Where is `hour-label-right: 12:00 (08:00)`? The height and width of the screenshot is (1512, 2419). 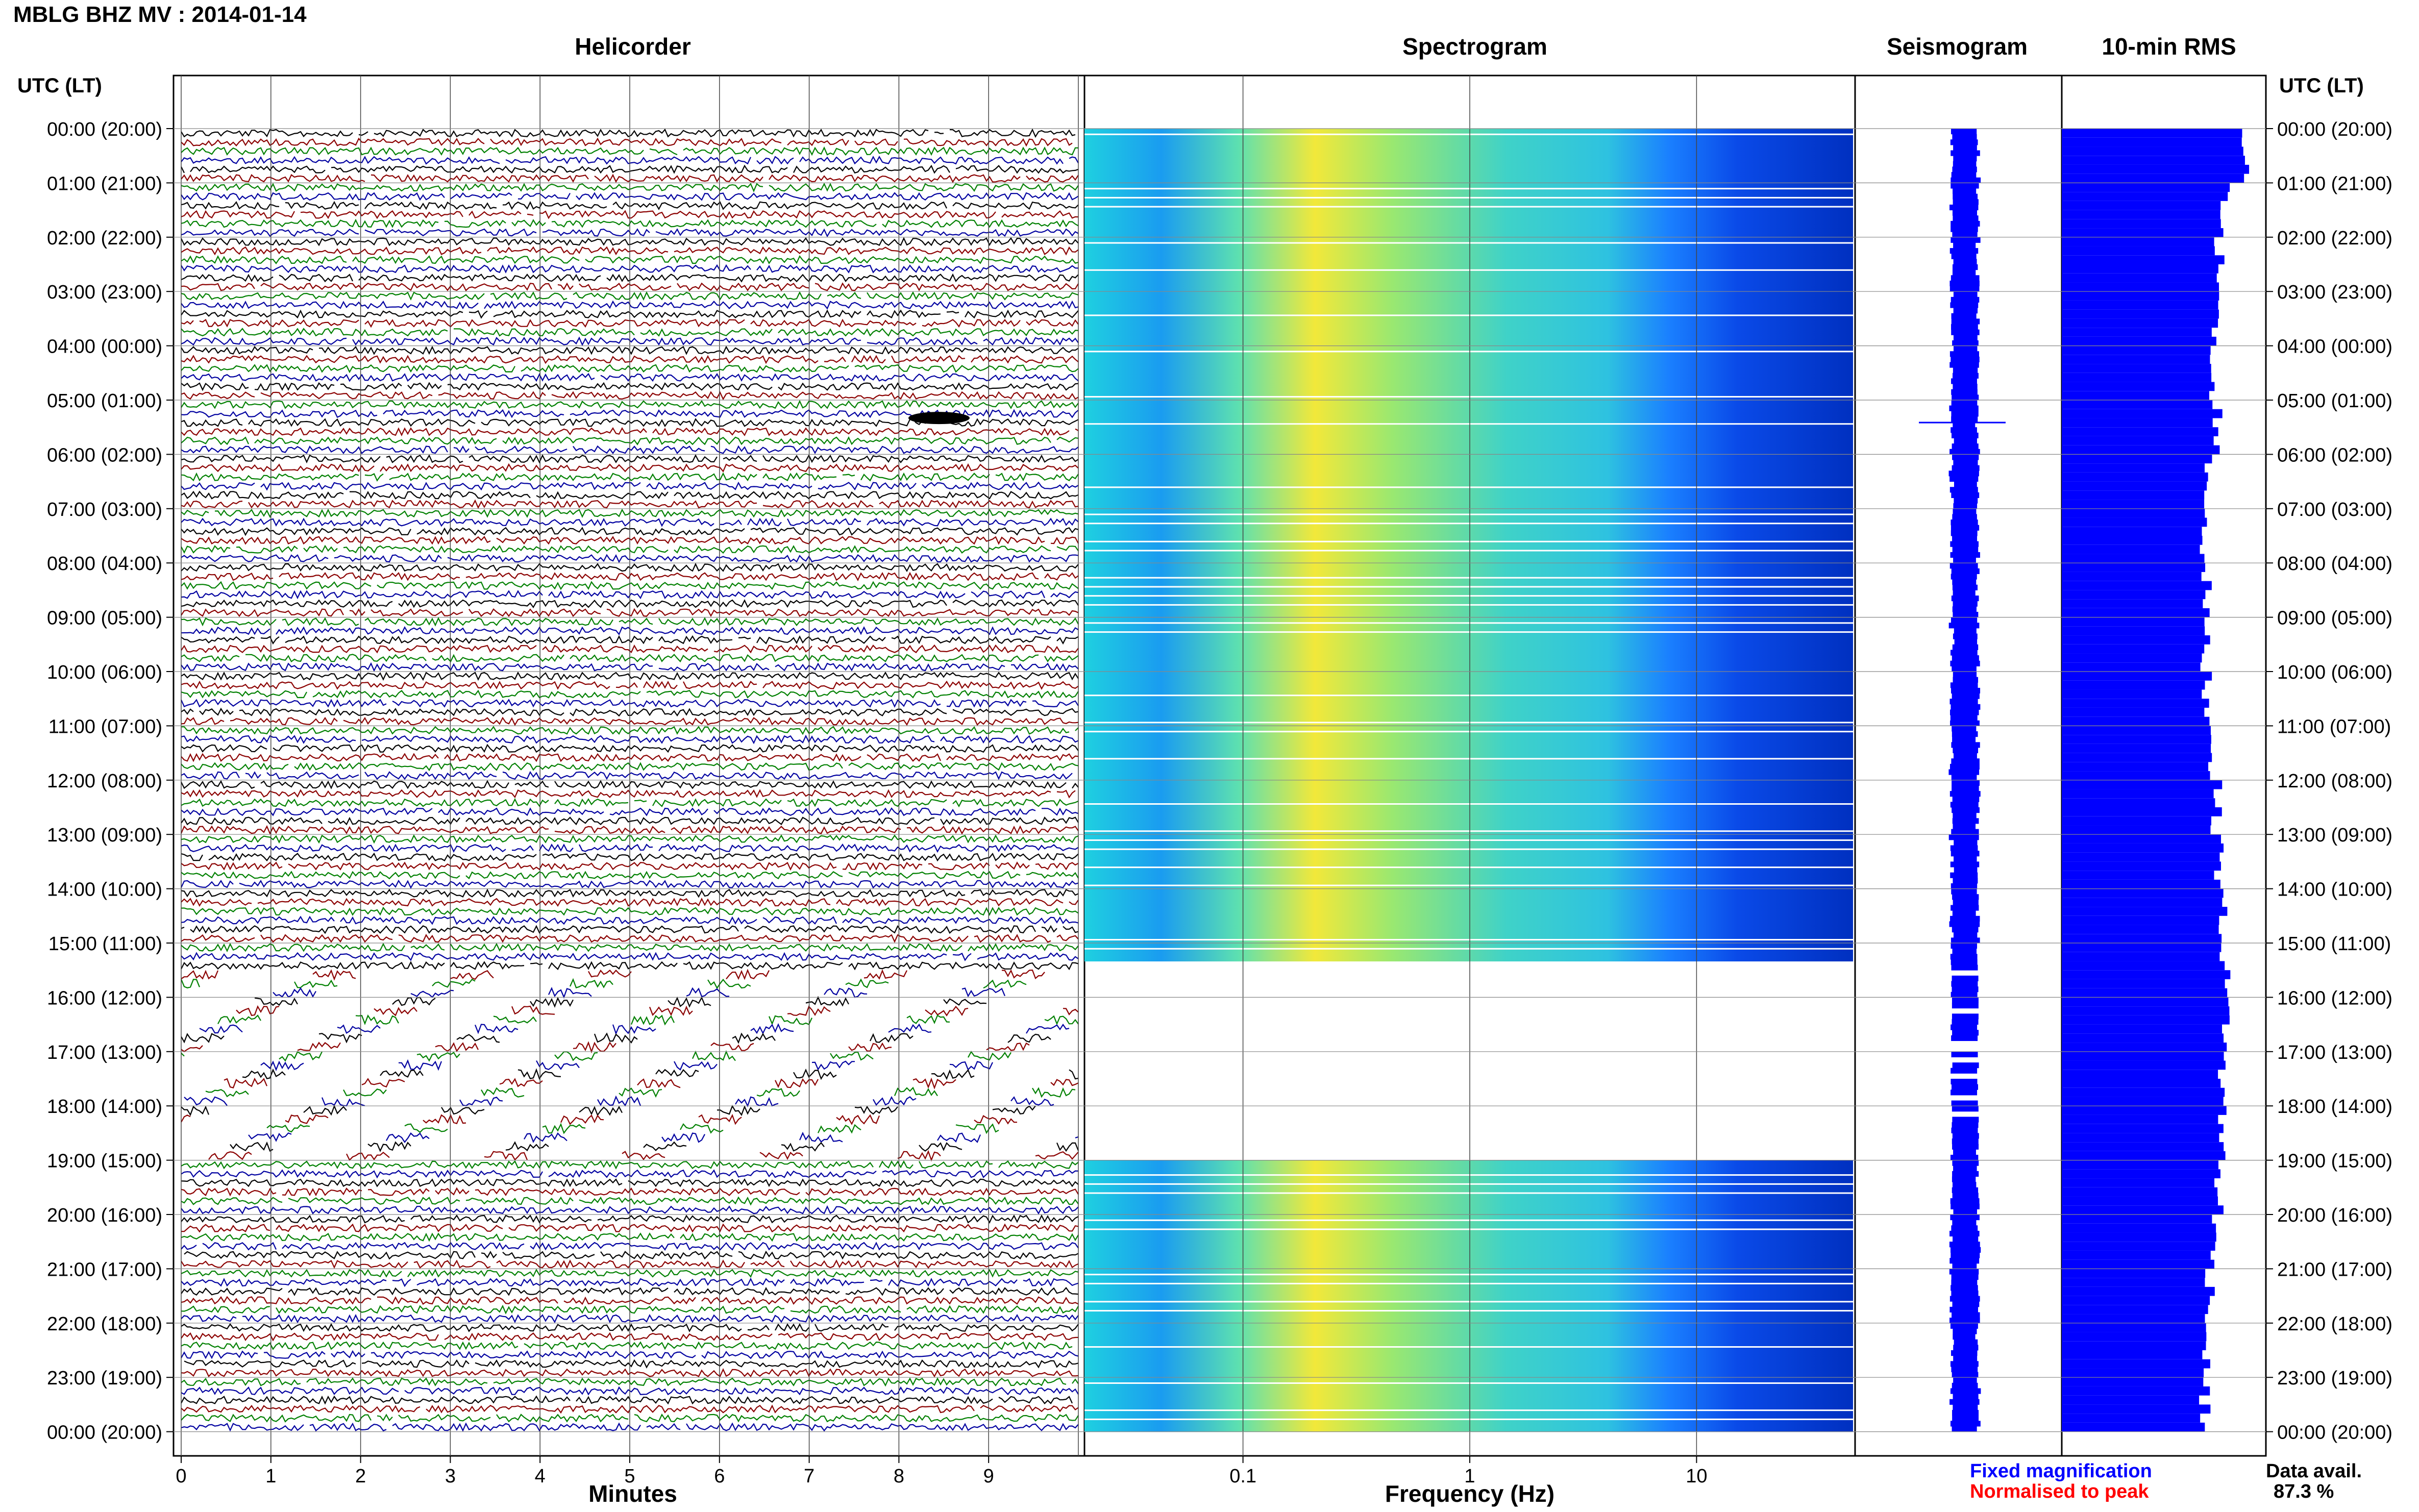 hour-label-right: 12:00 (08:00) is located at coordinates (2334, 781).